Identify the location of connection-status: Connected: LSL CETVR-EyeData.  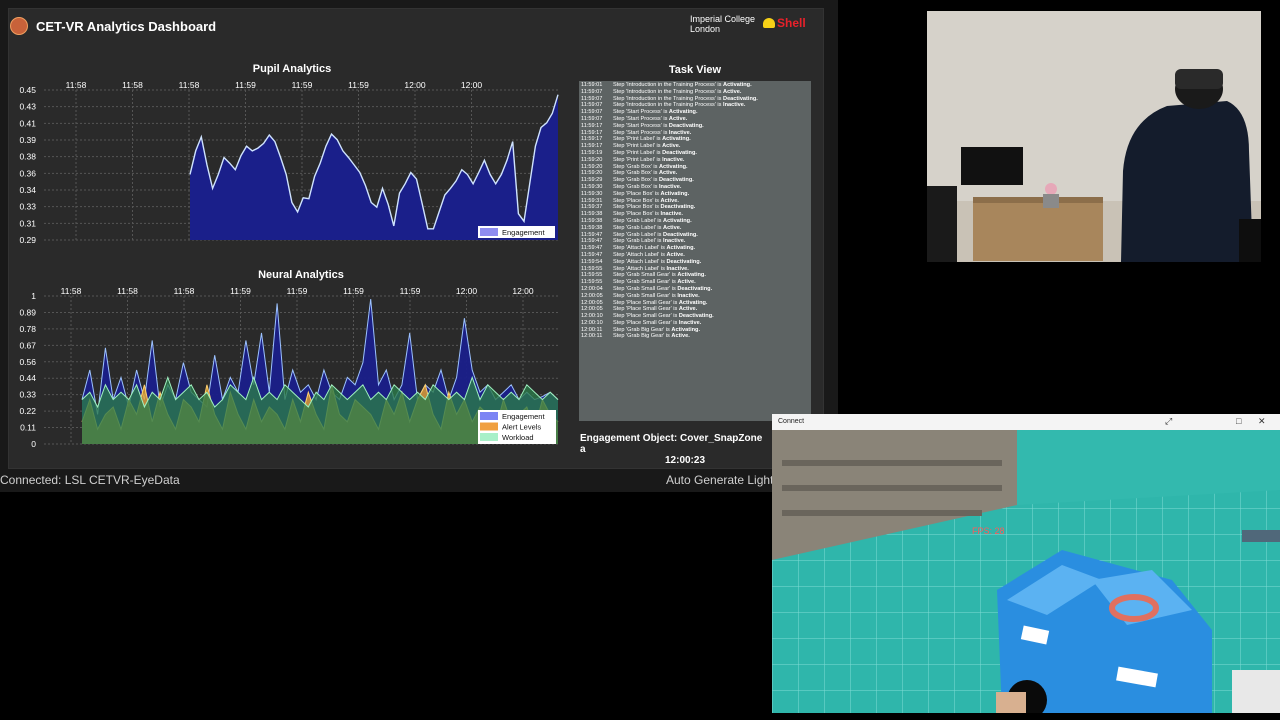
(90, 480).